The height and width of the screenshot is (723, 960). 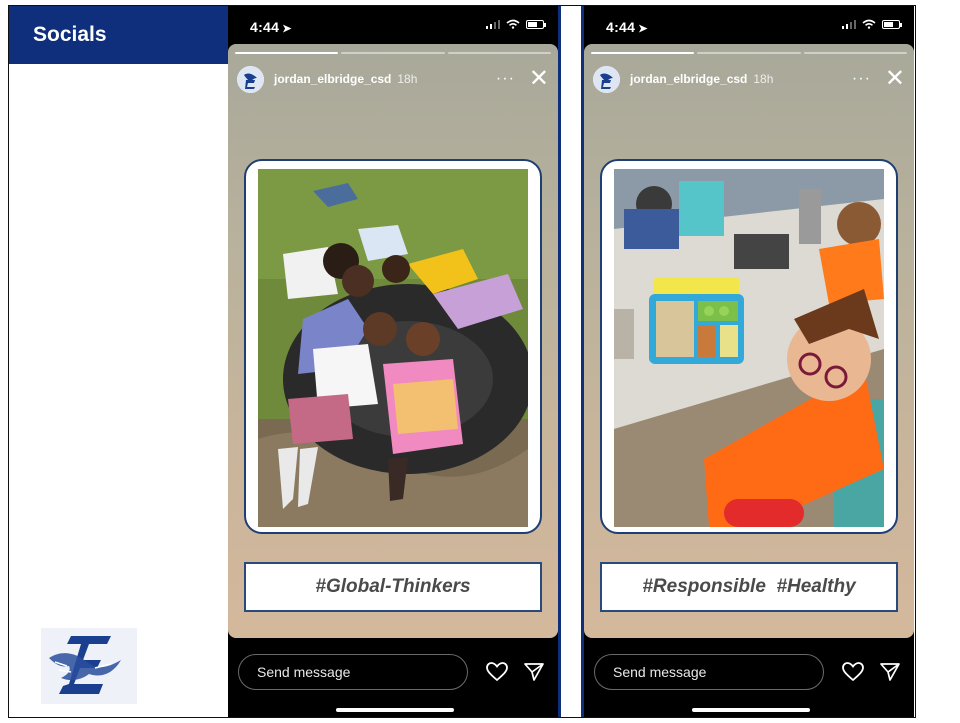 What do you see at coordinates (393, 587) in the screenshot?
I see `story-caption: #Global-Thinkers` at bounding box center [393, 587].